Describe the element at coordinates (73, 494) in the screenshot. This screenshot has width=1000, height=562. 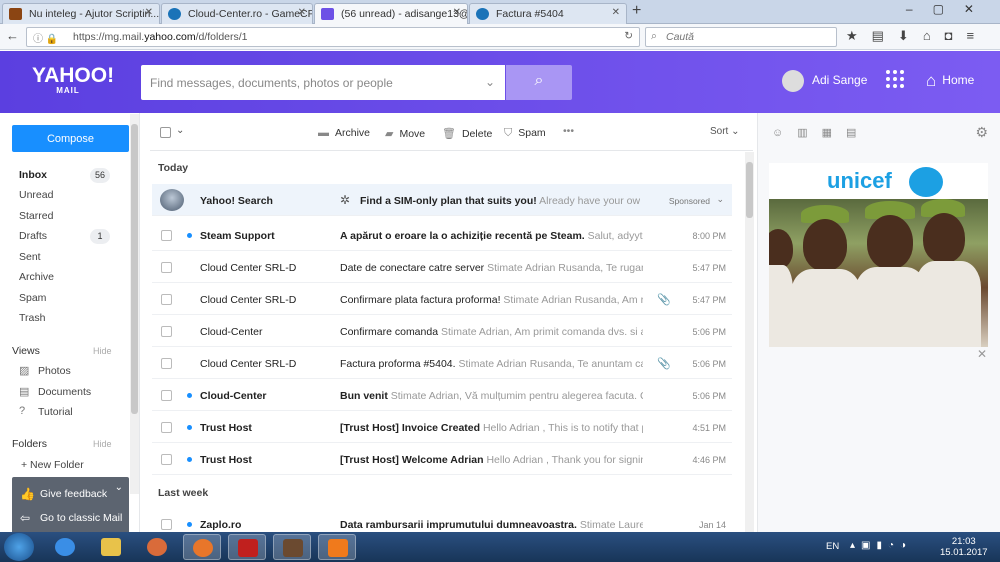
I see `give-feedback-link: Give feedback` at that location.